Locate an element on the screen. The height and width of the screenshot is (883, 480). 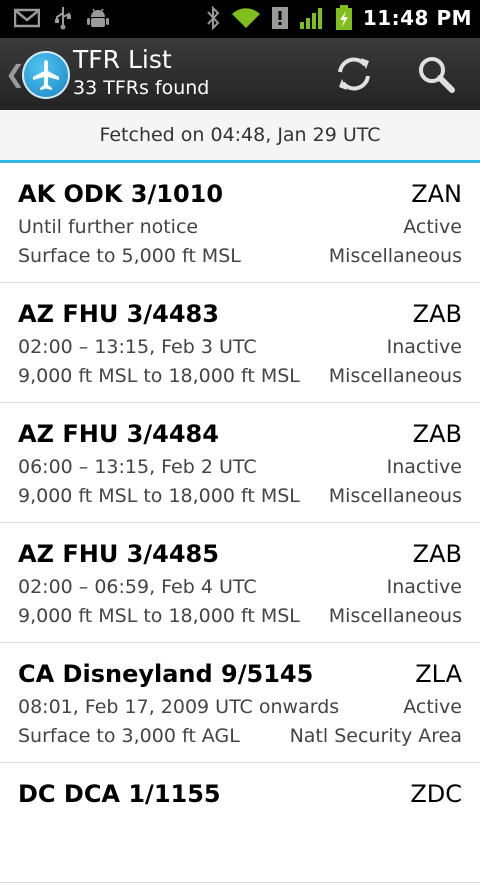
tfr-name: AK ODK 3/1010 is located at coordinates (121, 194).